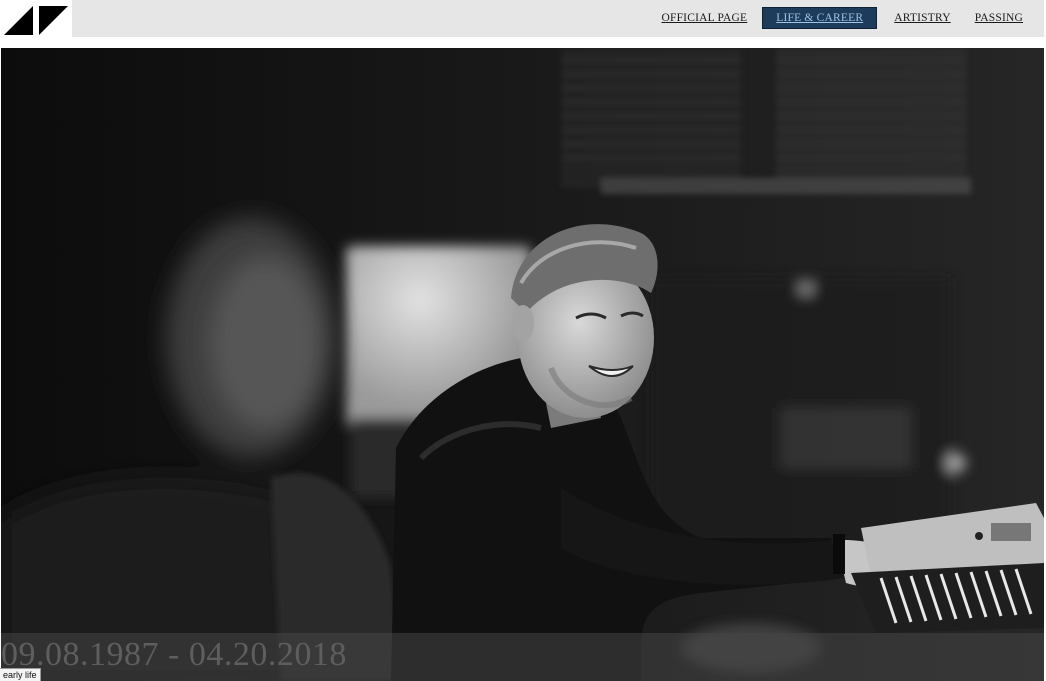  Describe the element at coordinates (174, 654) in the screenshot. I see `life-dates: 09.08.1987 - 04.20.2018` at that location.